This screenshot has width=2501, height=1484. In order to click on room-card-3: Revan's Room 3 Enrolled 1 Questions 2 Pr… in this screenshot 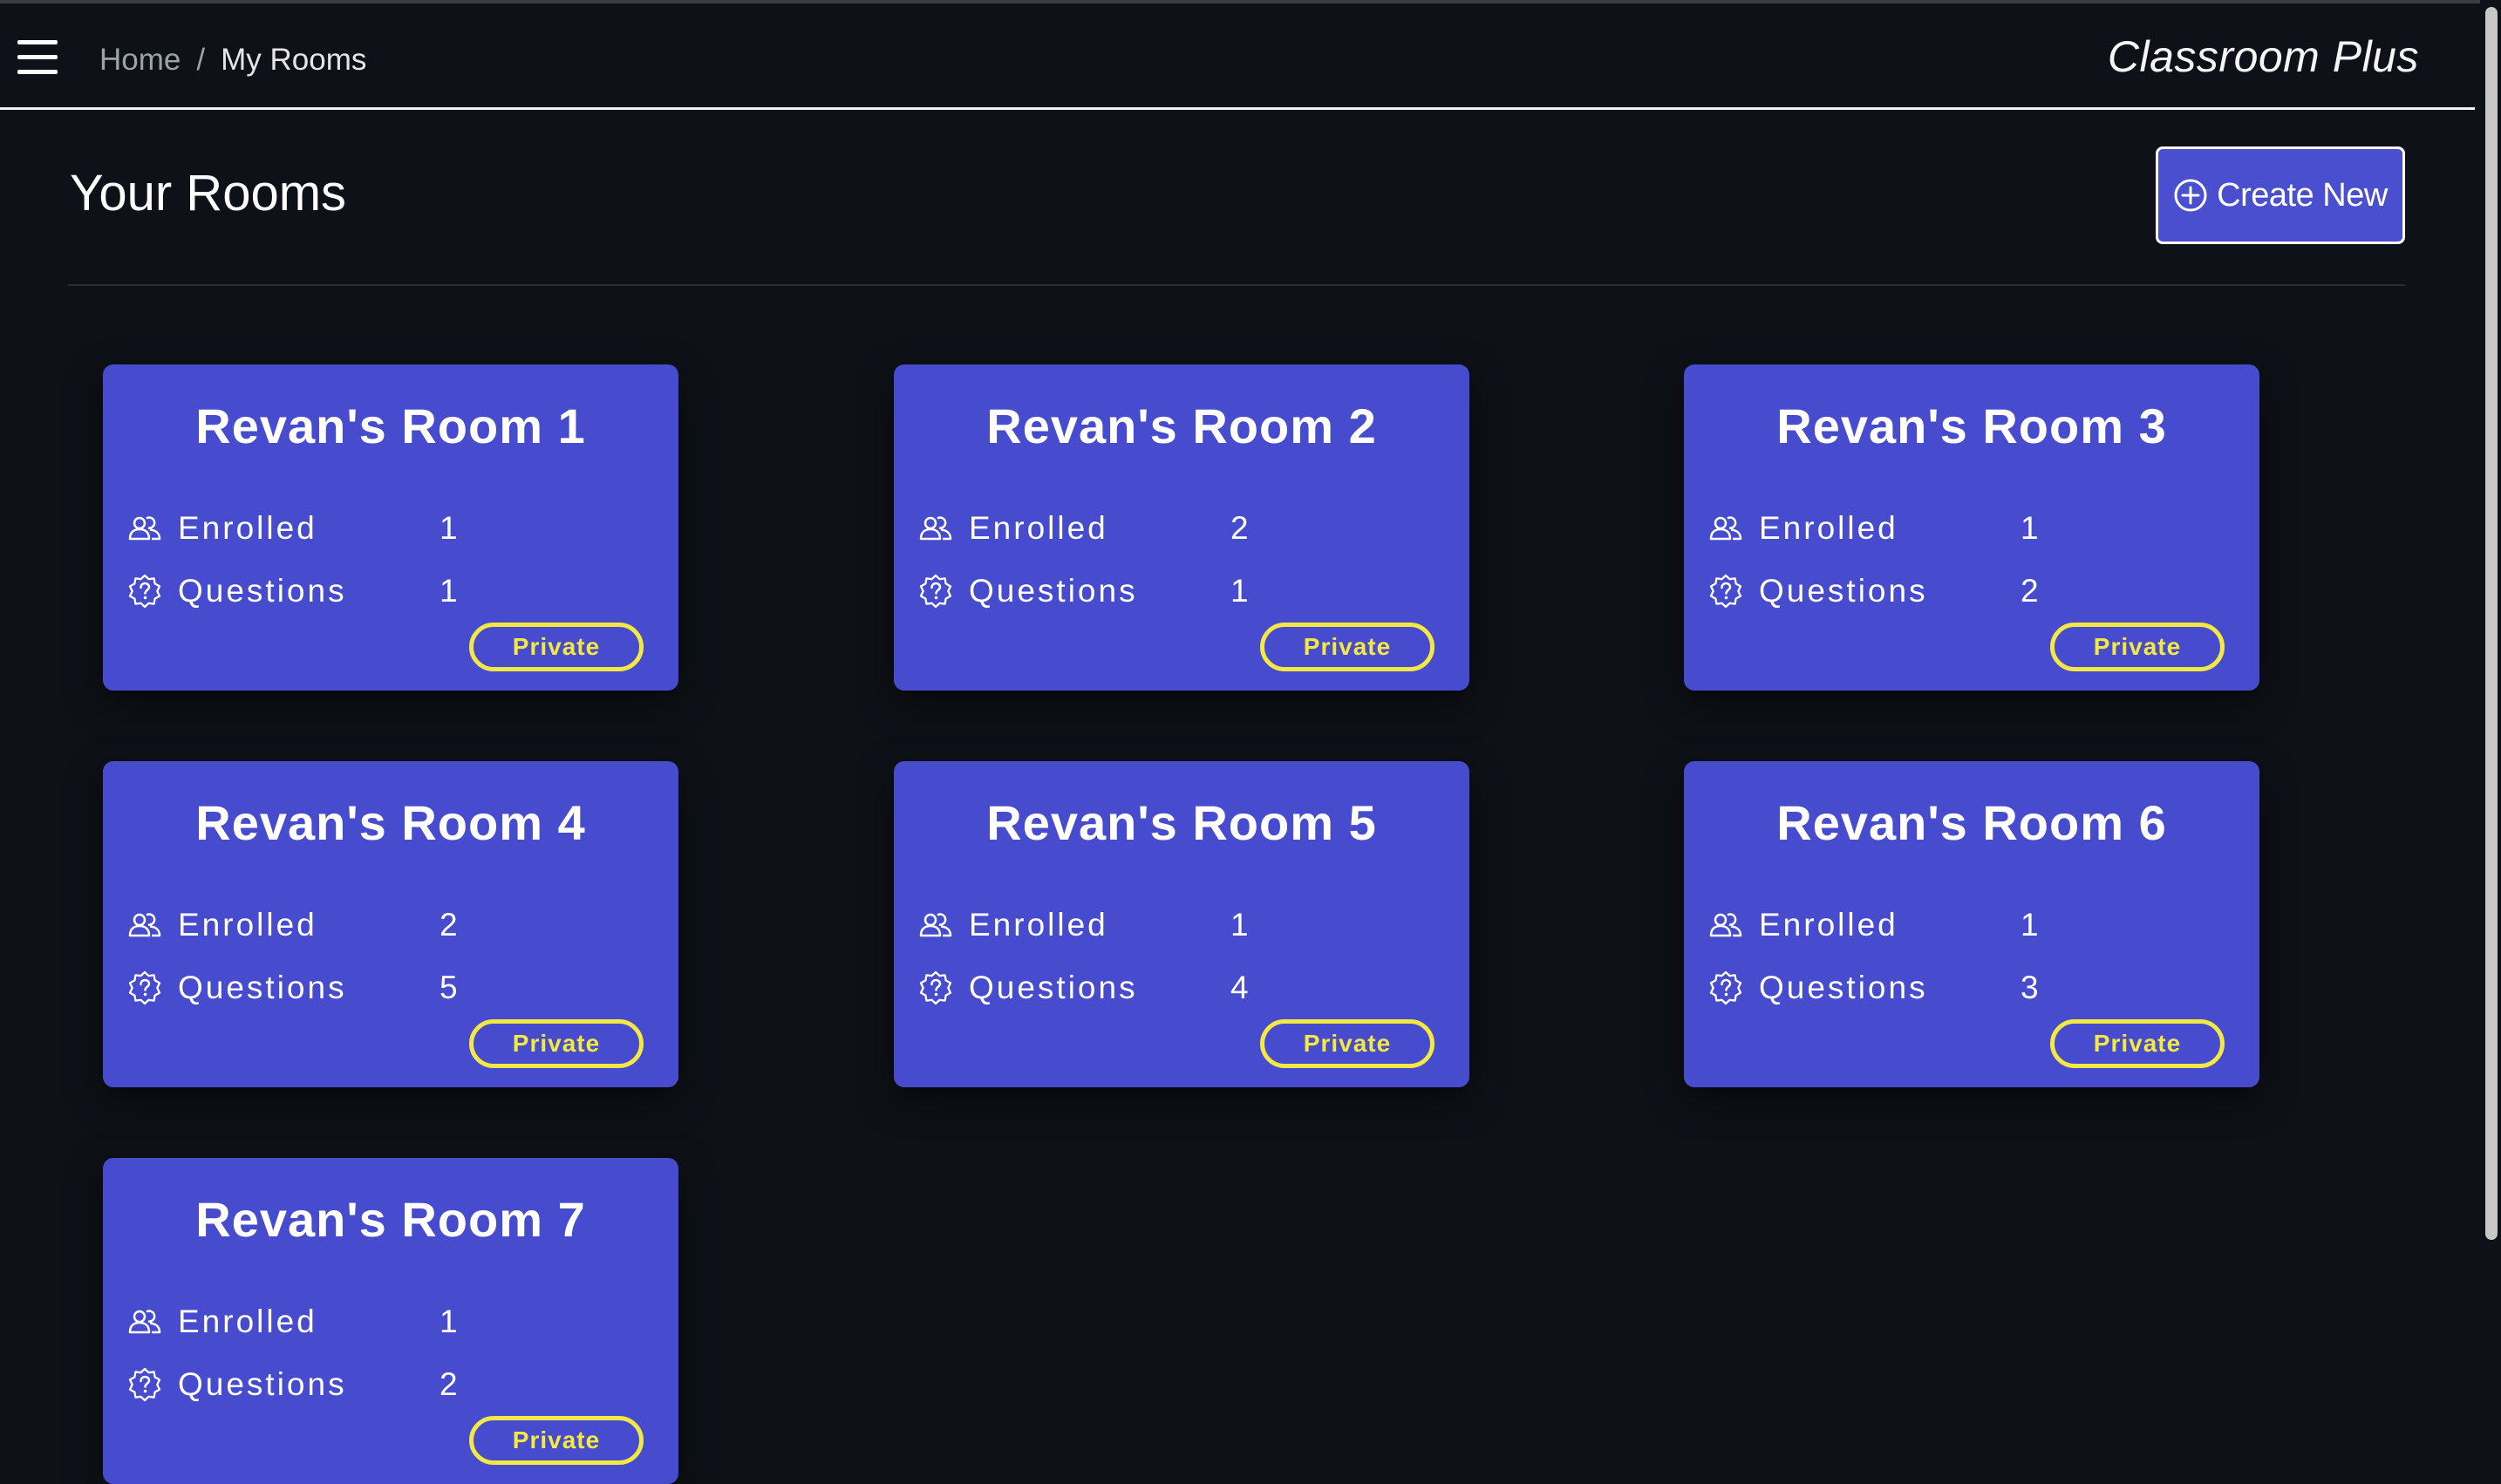, I will do `click(1971, 527)`.